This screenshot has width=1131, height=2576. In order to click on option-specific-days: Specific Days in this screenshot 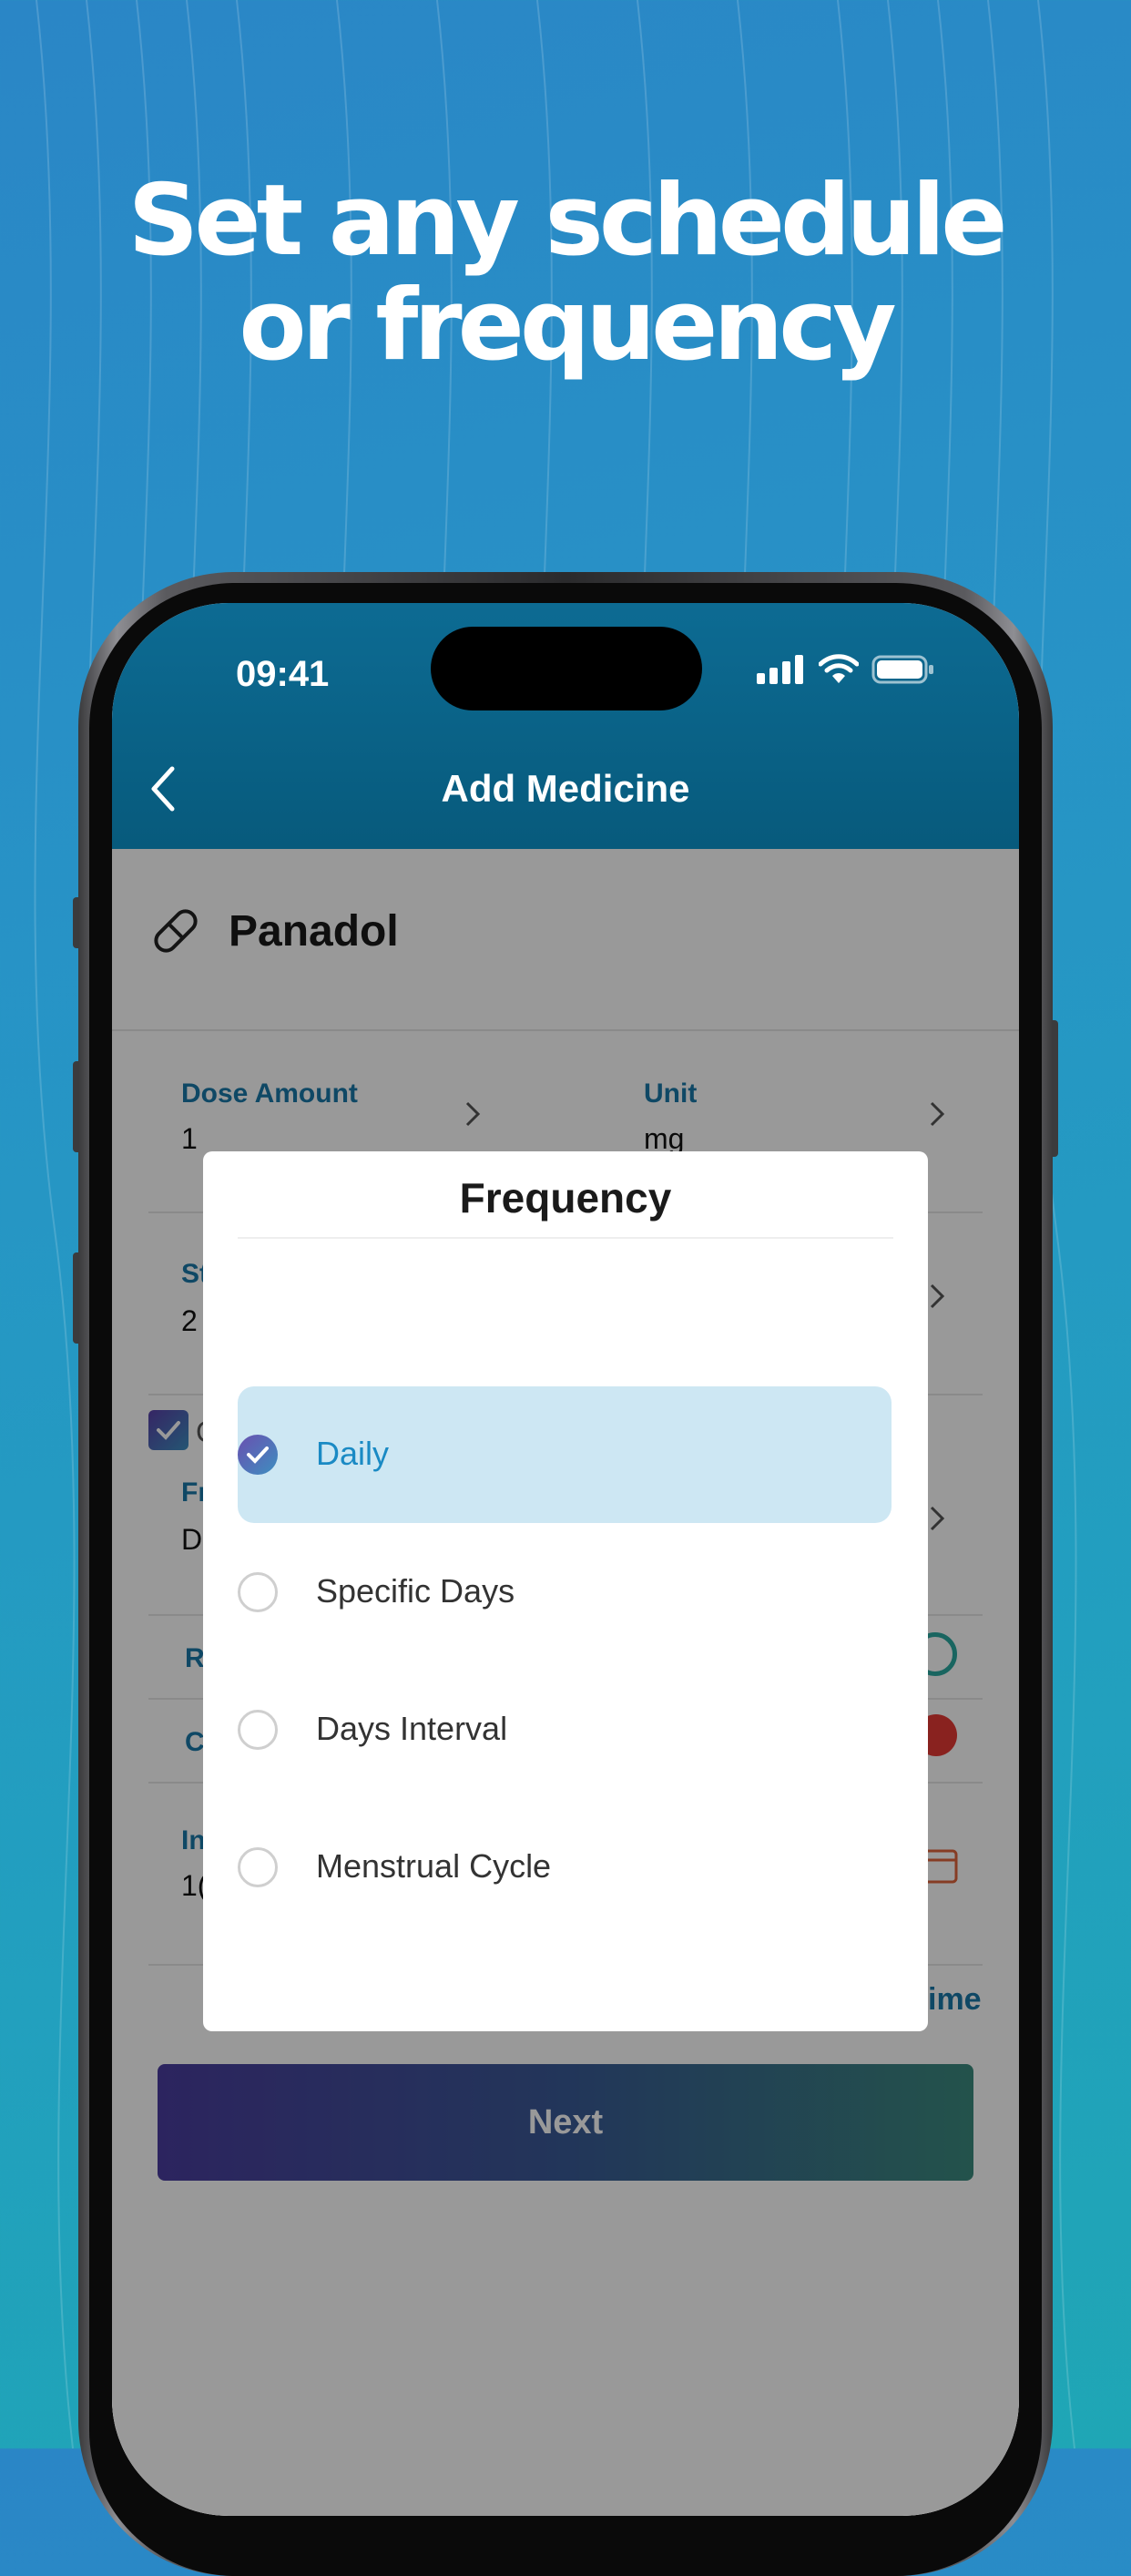, I will do `click(565, 1592)`.